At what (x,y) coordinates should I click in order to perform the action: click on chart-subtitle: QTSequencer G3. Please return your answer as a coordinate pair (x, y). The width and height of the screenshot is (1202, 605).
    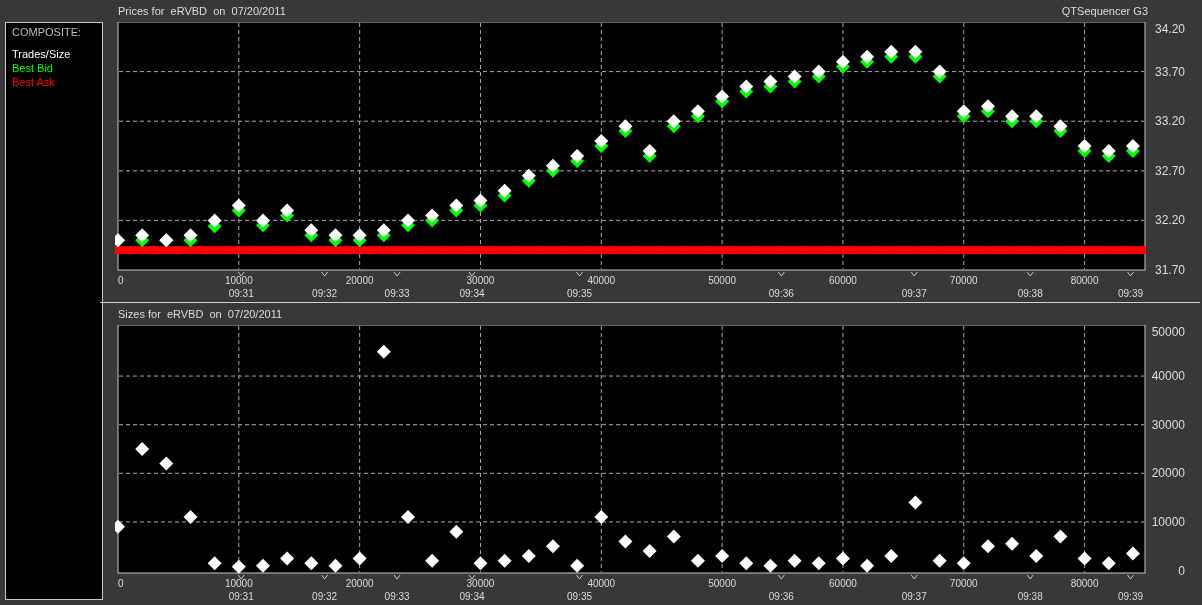
    Looking at the image, I should click on (1104, 11).